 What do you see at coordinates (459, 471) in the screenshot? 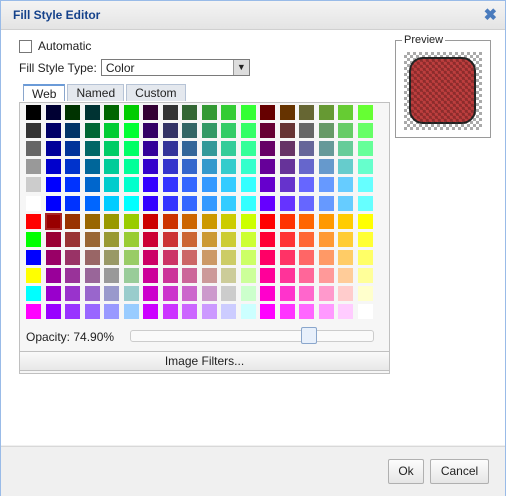
I see `cancel-button: Cancel` at bounding box center [459, 471].